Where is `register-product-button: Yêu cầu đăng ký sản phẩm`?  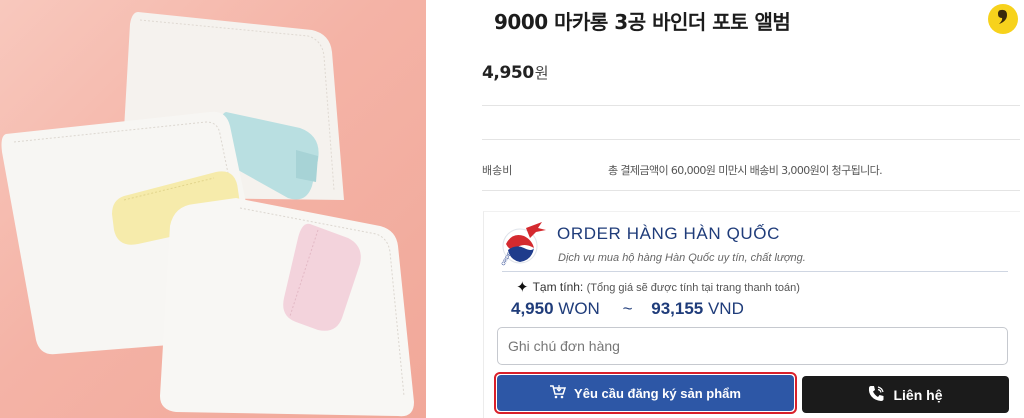
register-product-button: Yêu cầu đăng ký sản phẩm is located at coordinates (645, 393).